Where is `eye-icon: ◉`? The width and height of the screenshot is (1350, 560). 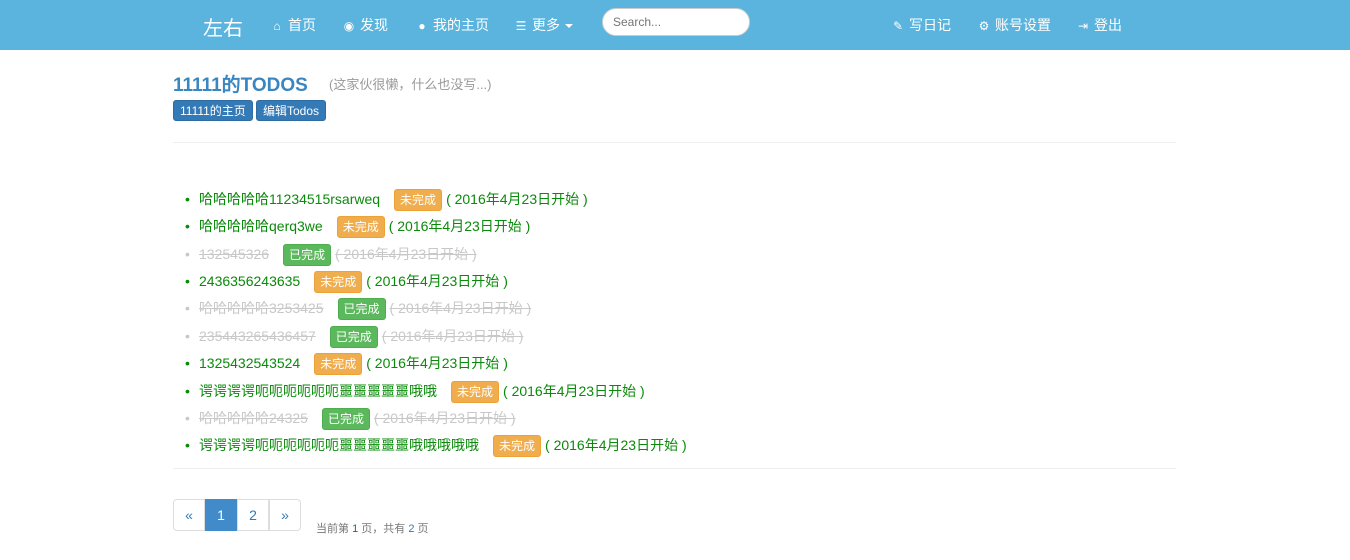
eye-icon: ◉ is located at coordinates (349, 26).